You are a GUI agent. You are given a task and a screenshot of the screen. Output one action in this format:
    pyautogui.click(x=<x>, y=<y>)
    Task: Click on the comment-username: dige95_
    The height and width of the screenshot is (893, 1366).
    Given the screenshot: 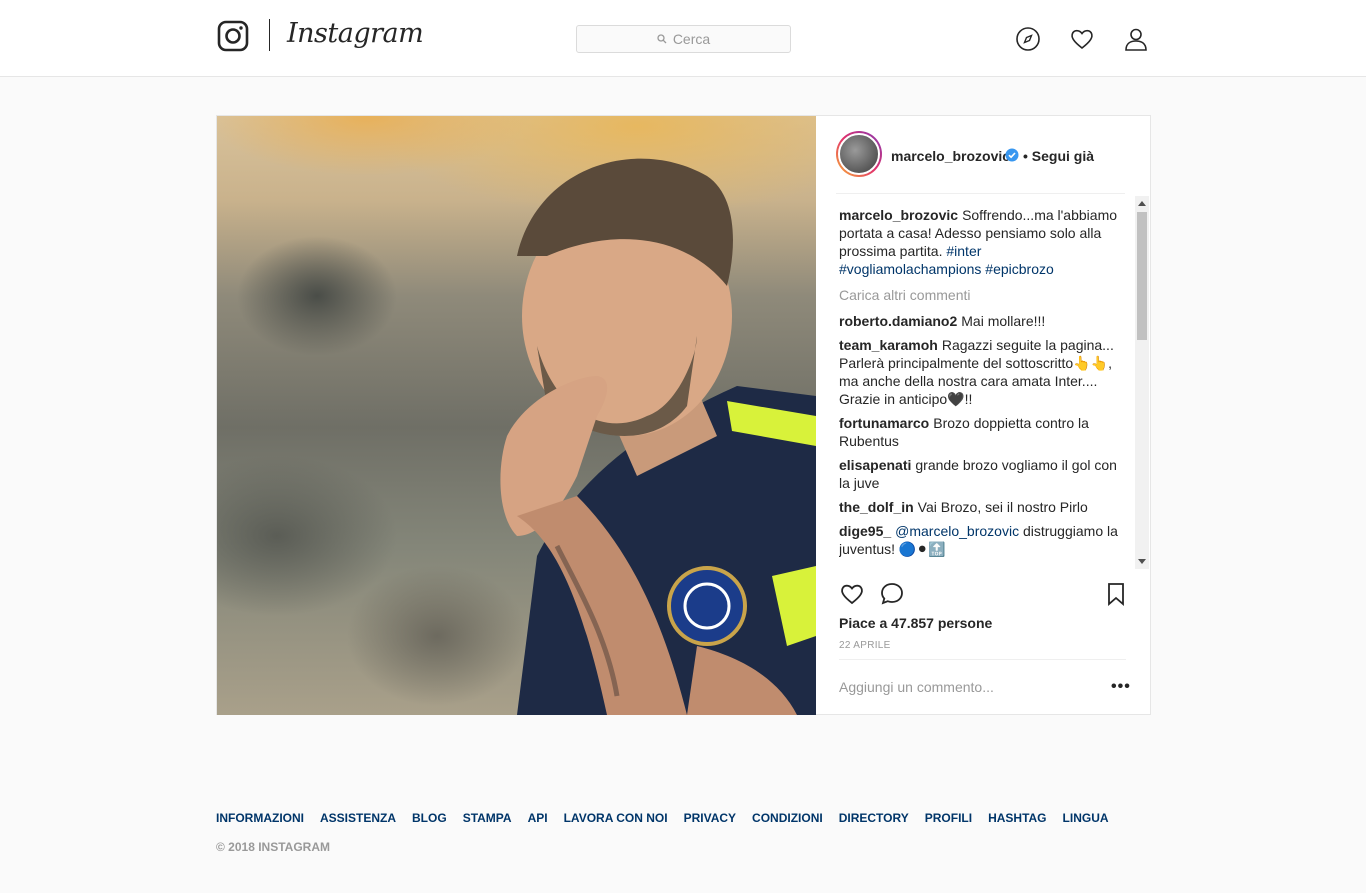 What is the action you would take?
    pyautogui.click(x=865, y=531)
    